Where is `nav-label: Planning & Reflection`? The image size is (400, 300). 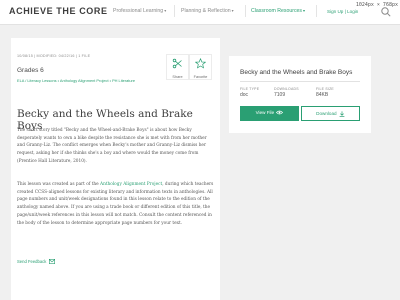
nav-label: Planning & Reflection is located at coordinates (206, 11).